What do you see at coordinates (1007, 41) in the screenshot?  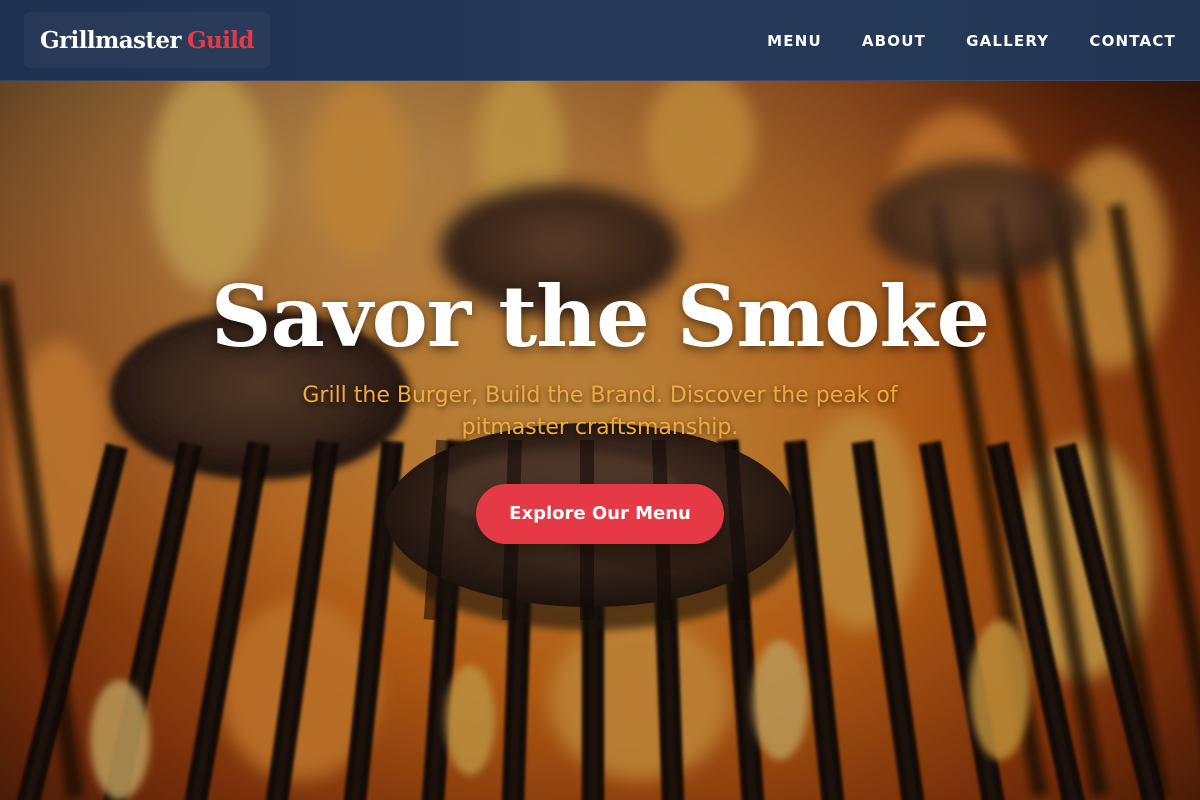 I see `nav-link-gallery: GALLERY` at bounding box center [1007, 41].